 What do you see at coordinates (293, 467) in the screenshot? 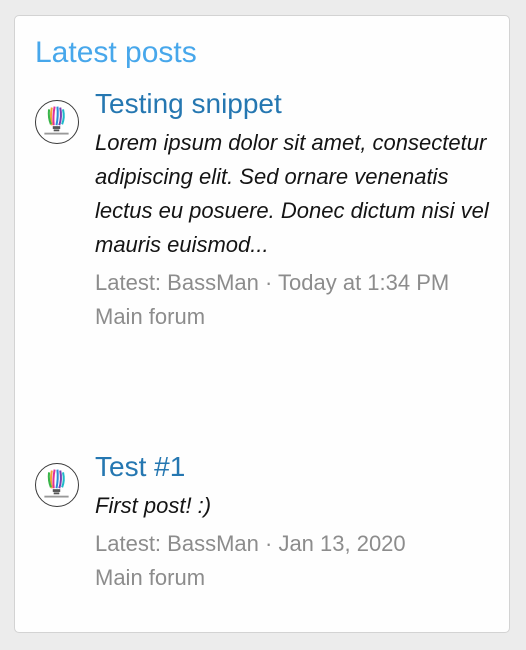
I see `post-title-link: Test #1` at bounding box center [293, 467].